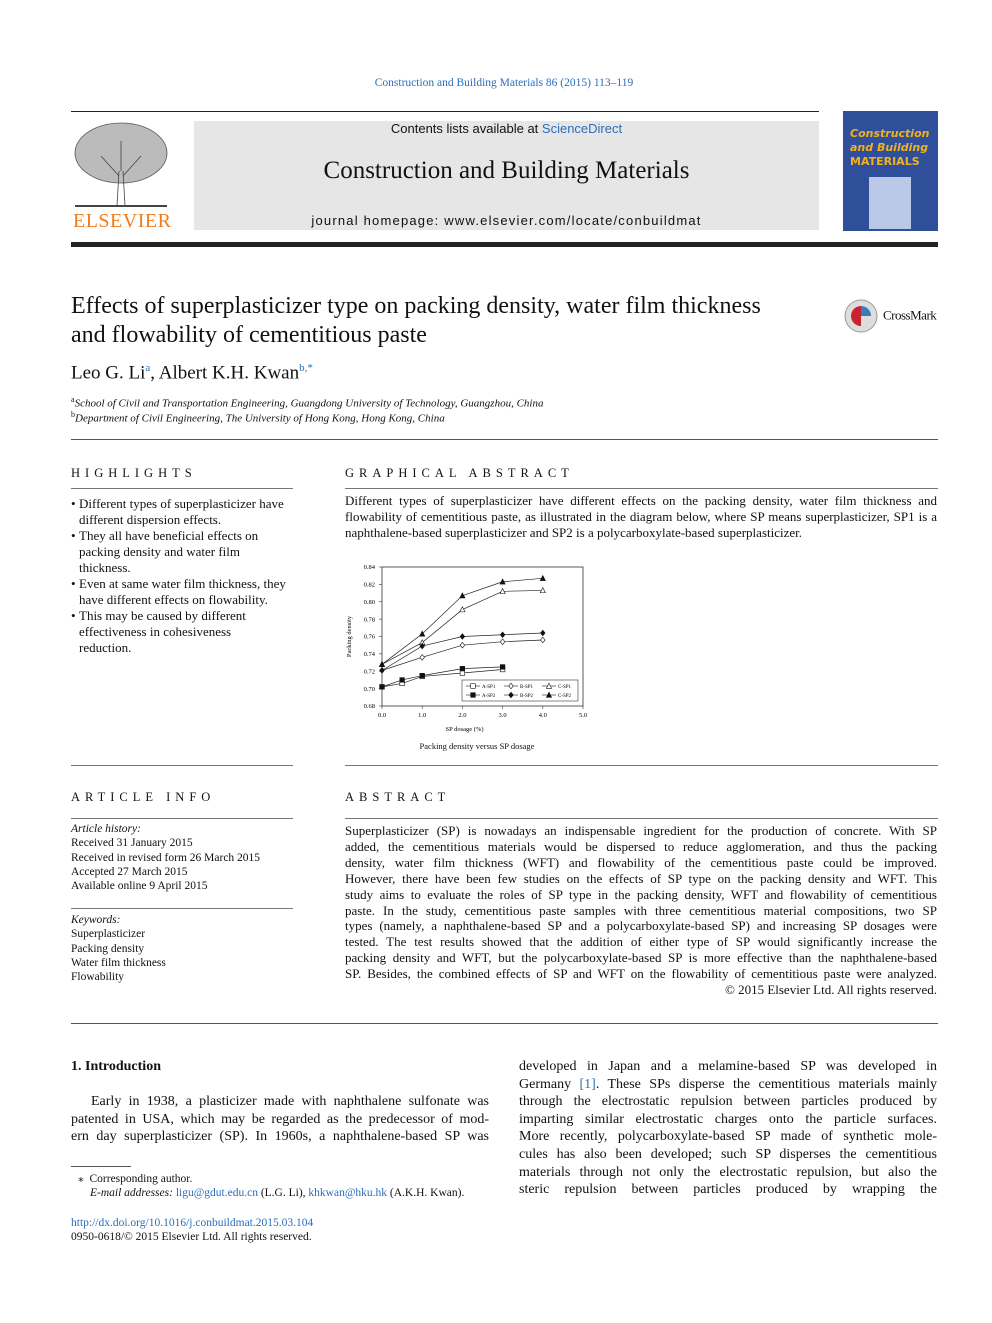 The image size is (992, 1323). Describe the element at coordinates (583, 715) in the screenshot. I see `x-tick-label: 5.0` at that location.